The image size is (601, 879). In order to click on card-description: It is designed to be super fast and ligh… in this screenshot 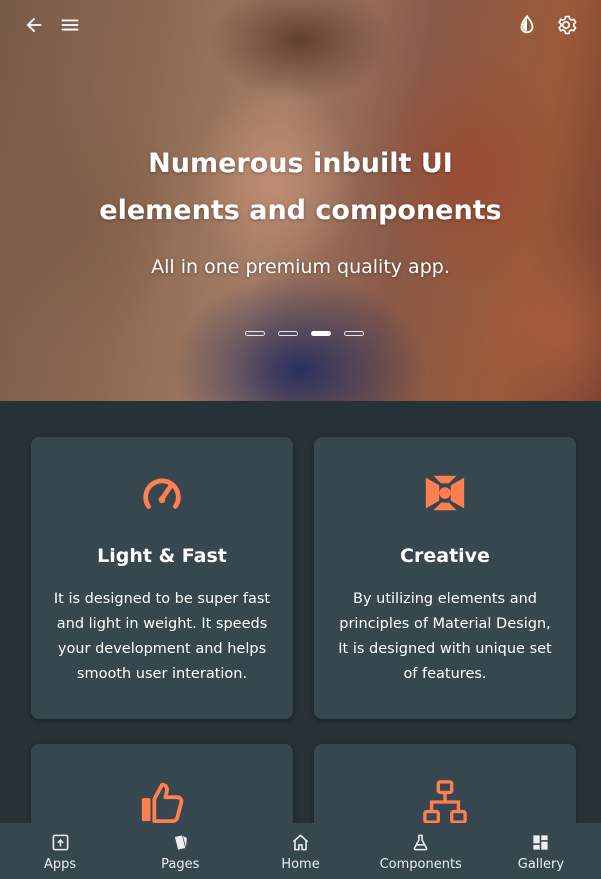, I will do `click(162, 636)`.